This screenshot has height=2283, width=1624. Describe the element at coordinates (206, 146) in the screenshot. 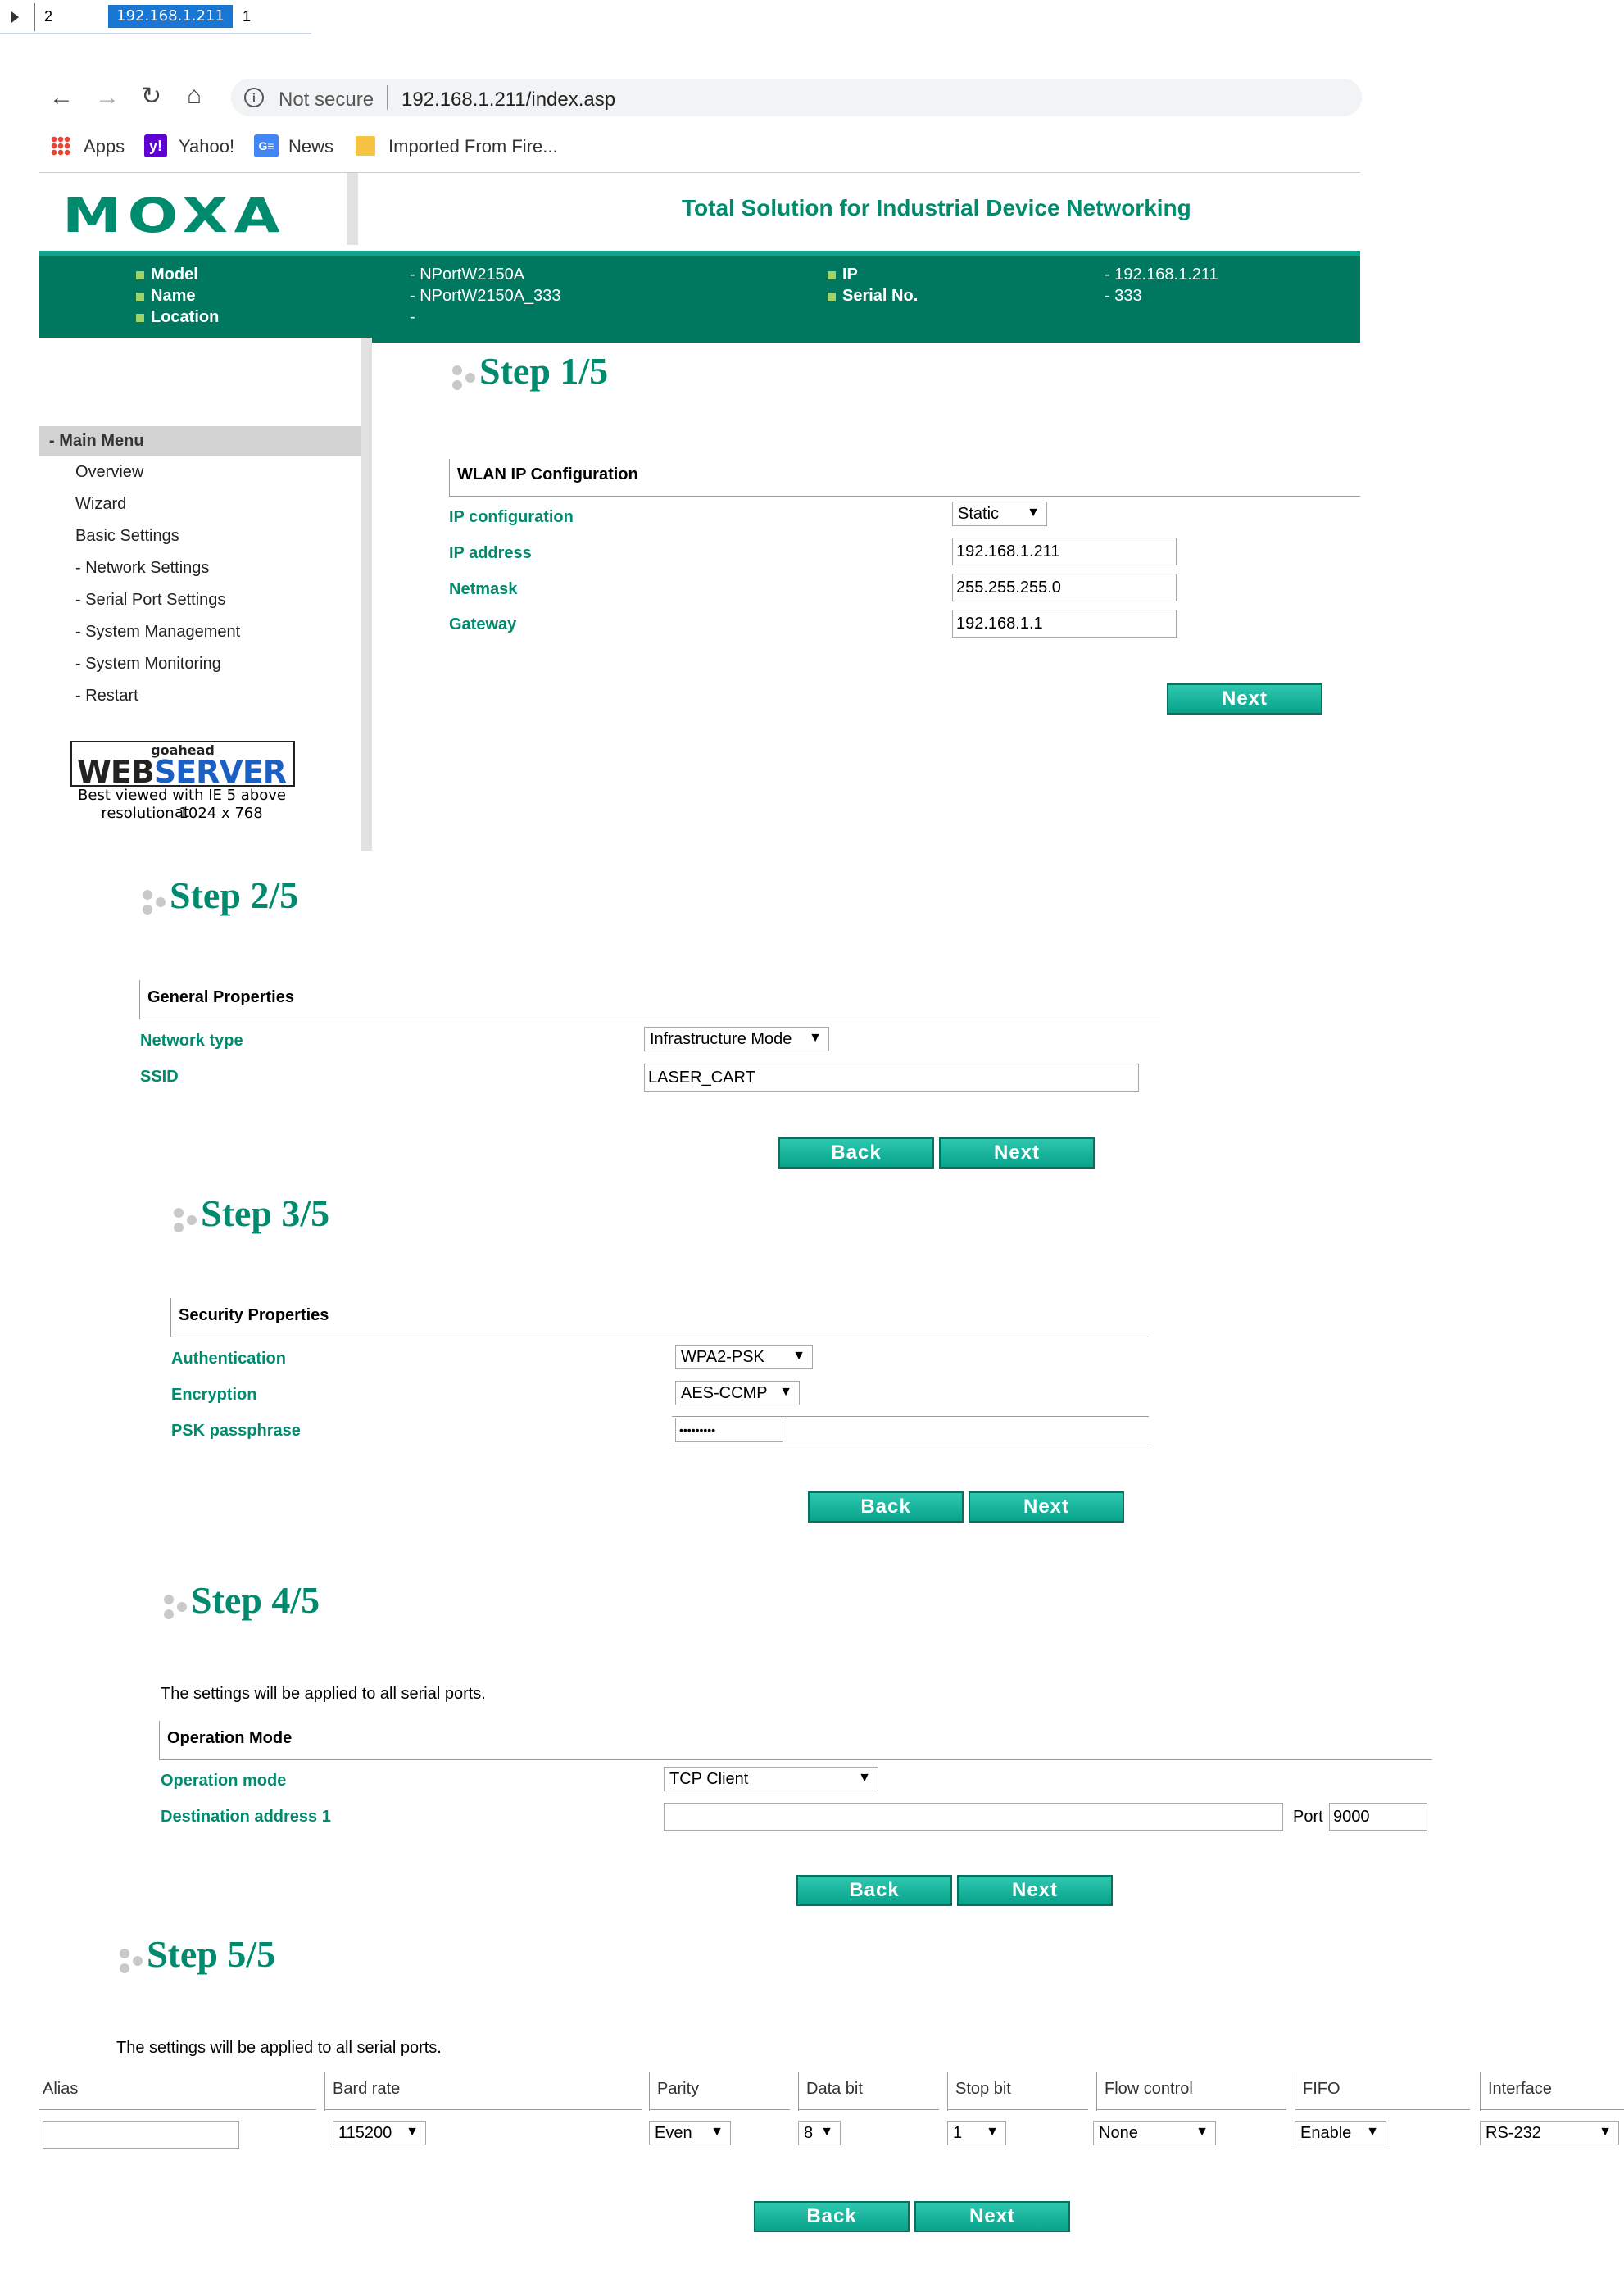

I see `bookmark-yahoo: Yahoo!` at that location.